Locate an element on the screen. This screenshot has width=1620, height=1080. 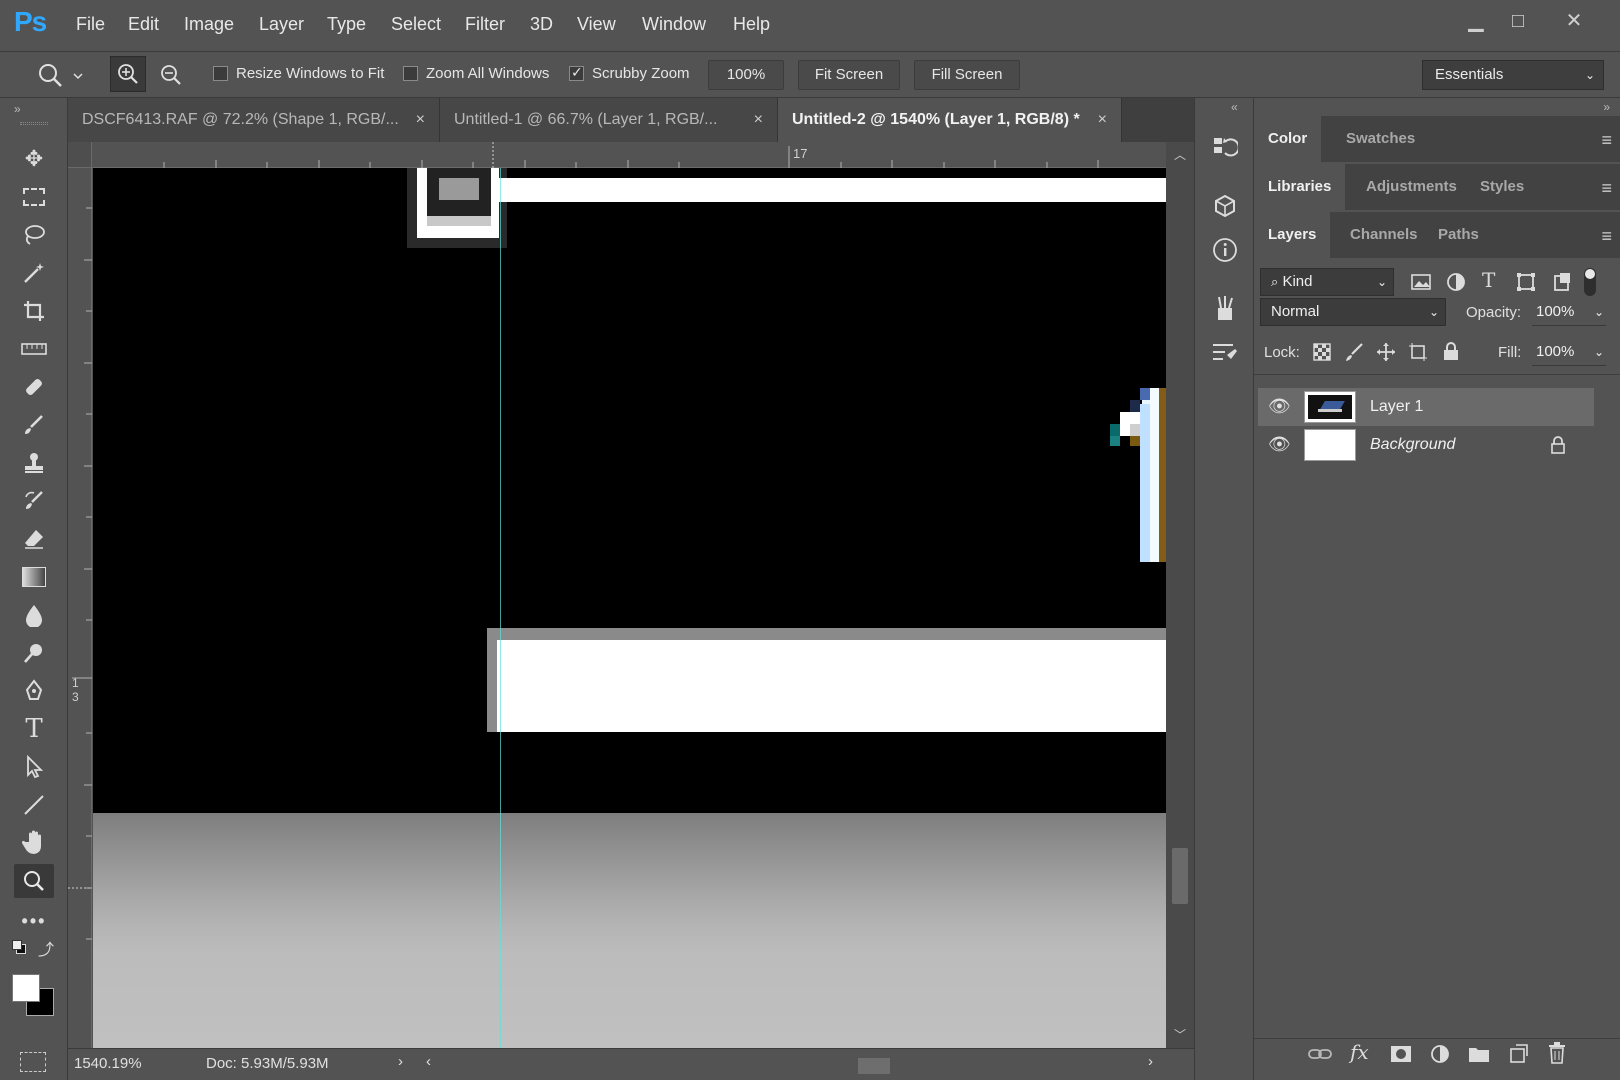
status-menu-arrow-icon: › is located at coordinates (400, 1061).